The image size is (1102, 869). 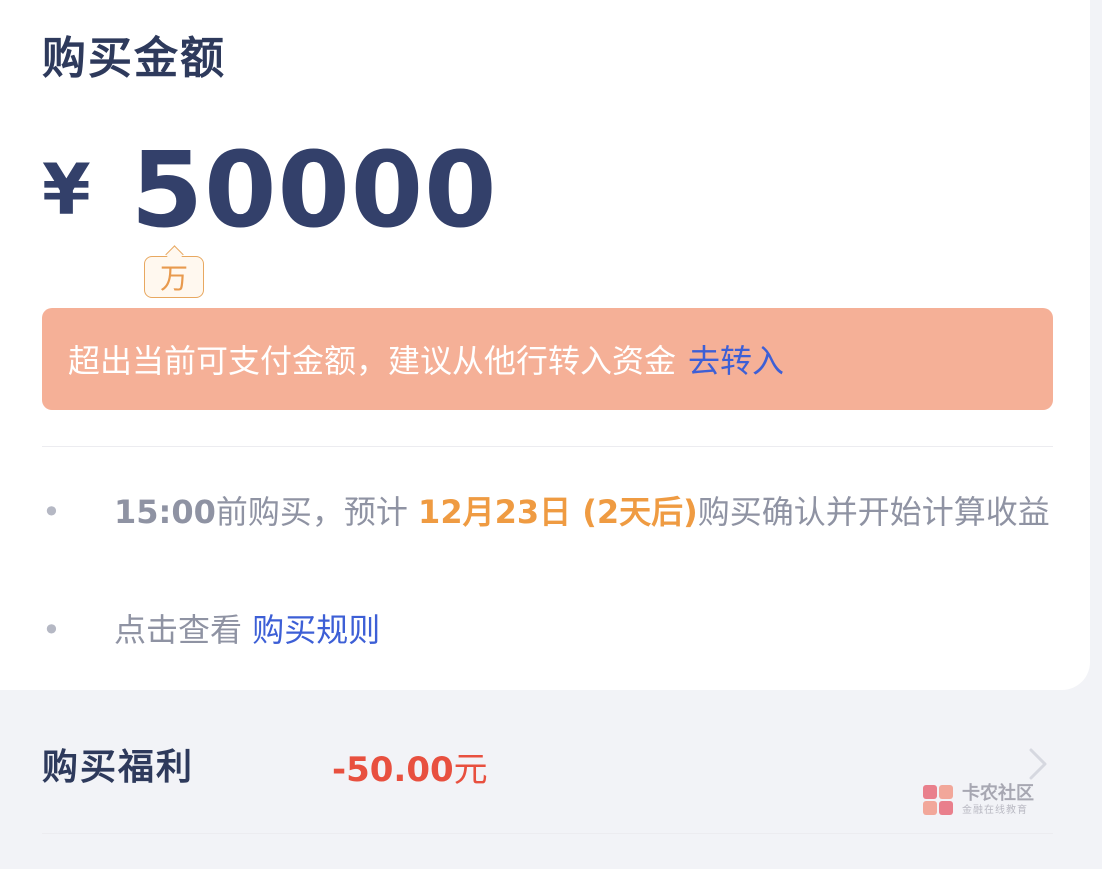 I want to click on amount-display: ¥ 50000, so click(x=270, y=190).